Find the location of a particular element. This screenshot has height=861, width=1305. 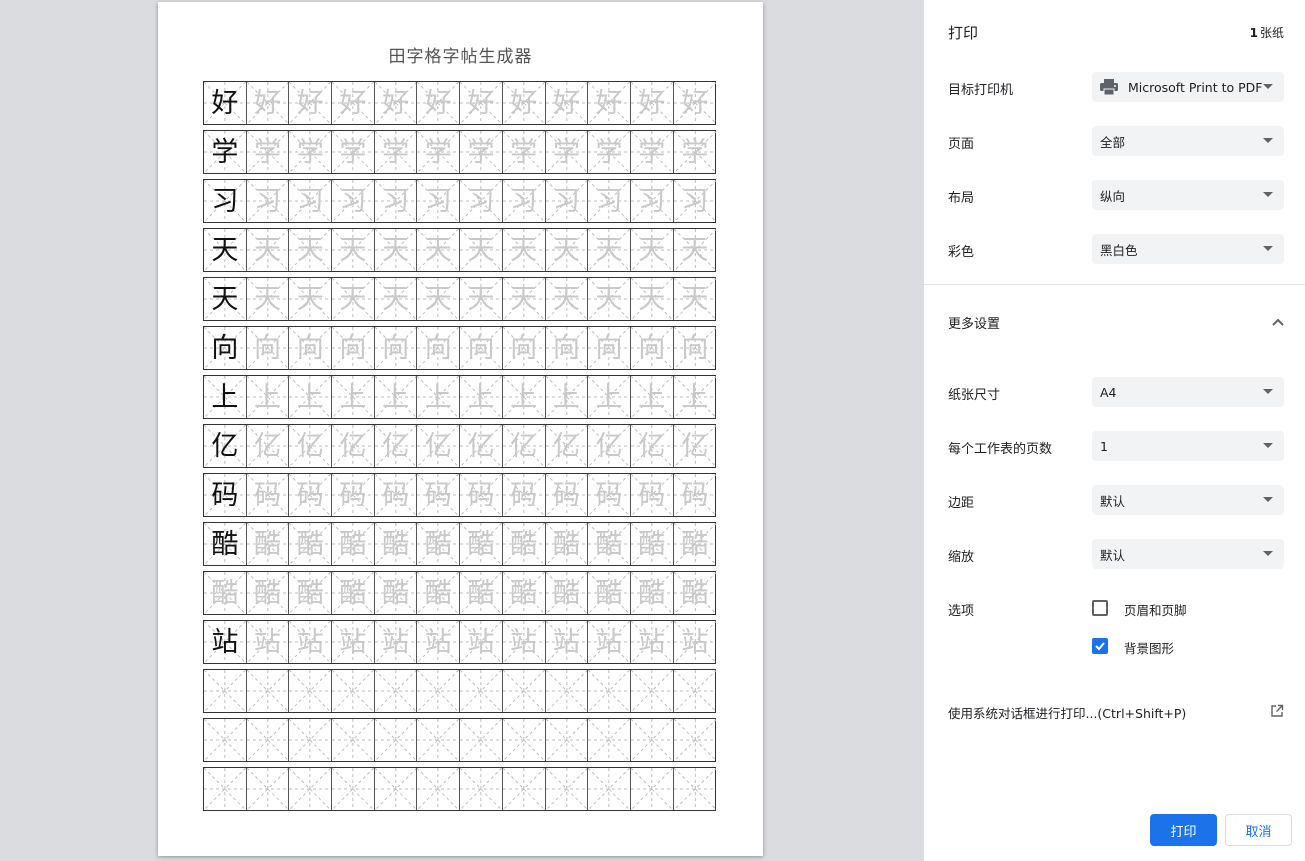

background-graphics-checkbox is located at coordinates (1100, 646).